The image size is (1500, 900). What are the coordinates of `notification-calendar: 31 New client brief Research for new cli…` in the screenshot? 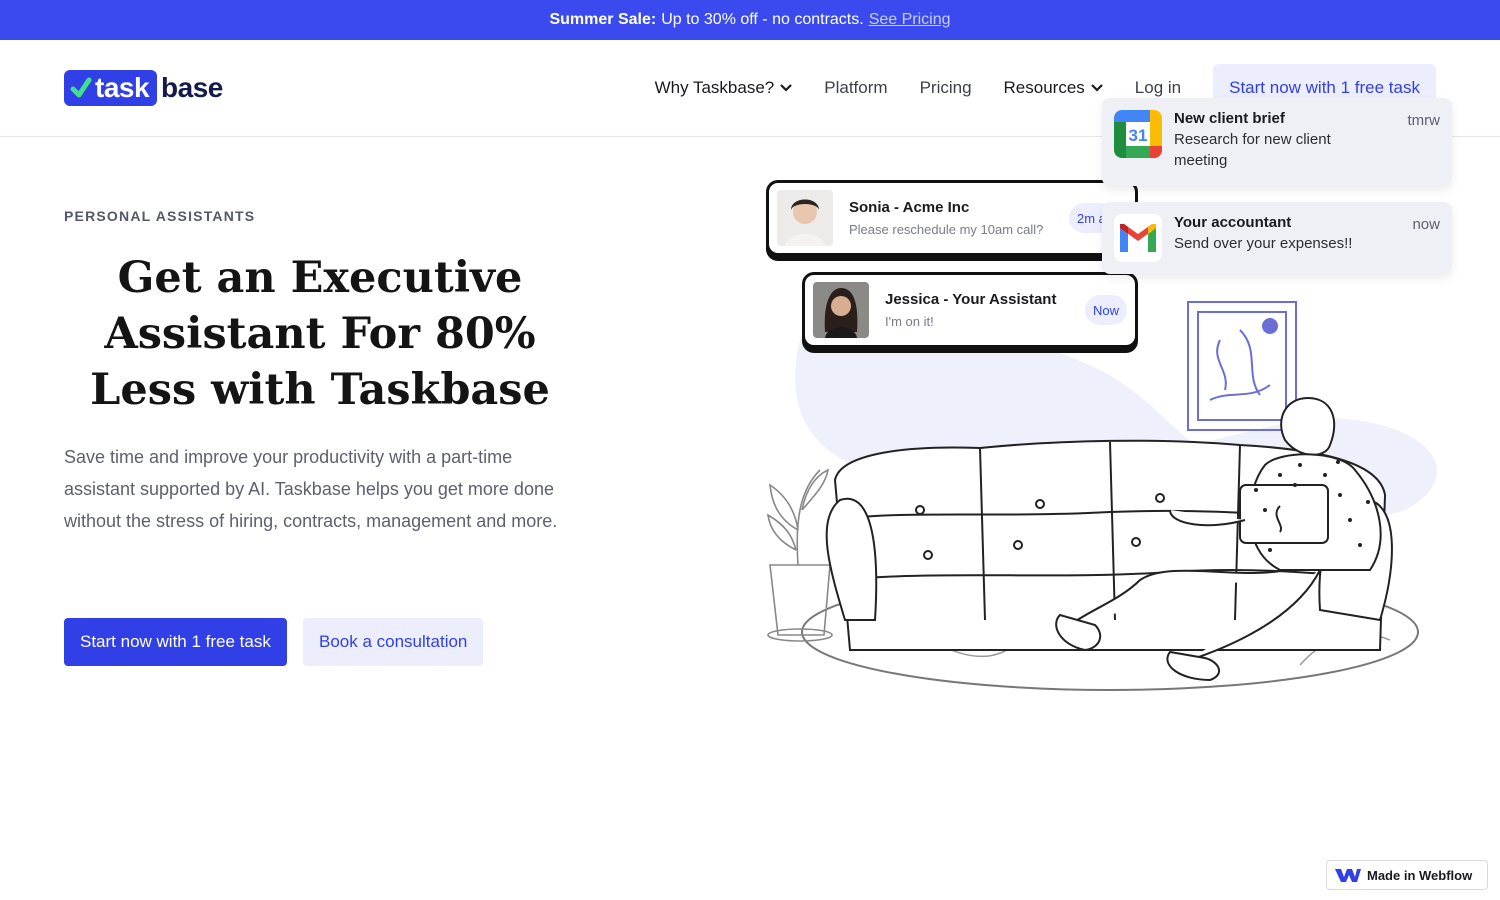 It's located at (1277, 142).